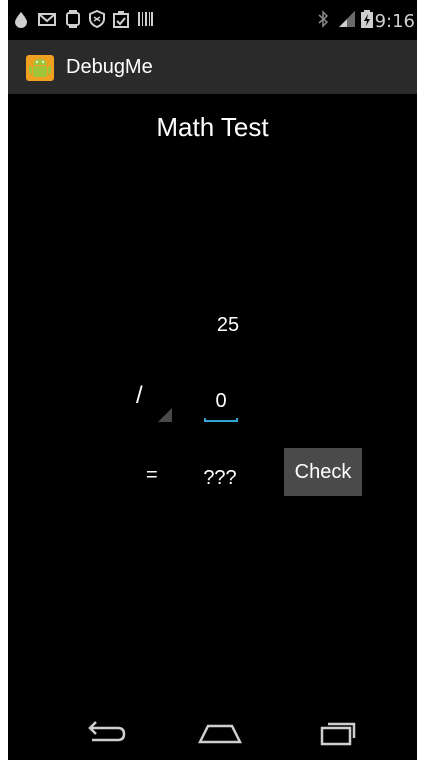  What do you see at coordinates (21, 20) in the screenshot?
I see `drop-icon` at bounding box center [21, 20].